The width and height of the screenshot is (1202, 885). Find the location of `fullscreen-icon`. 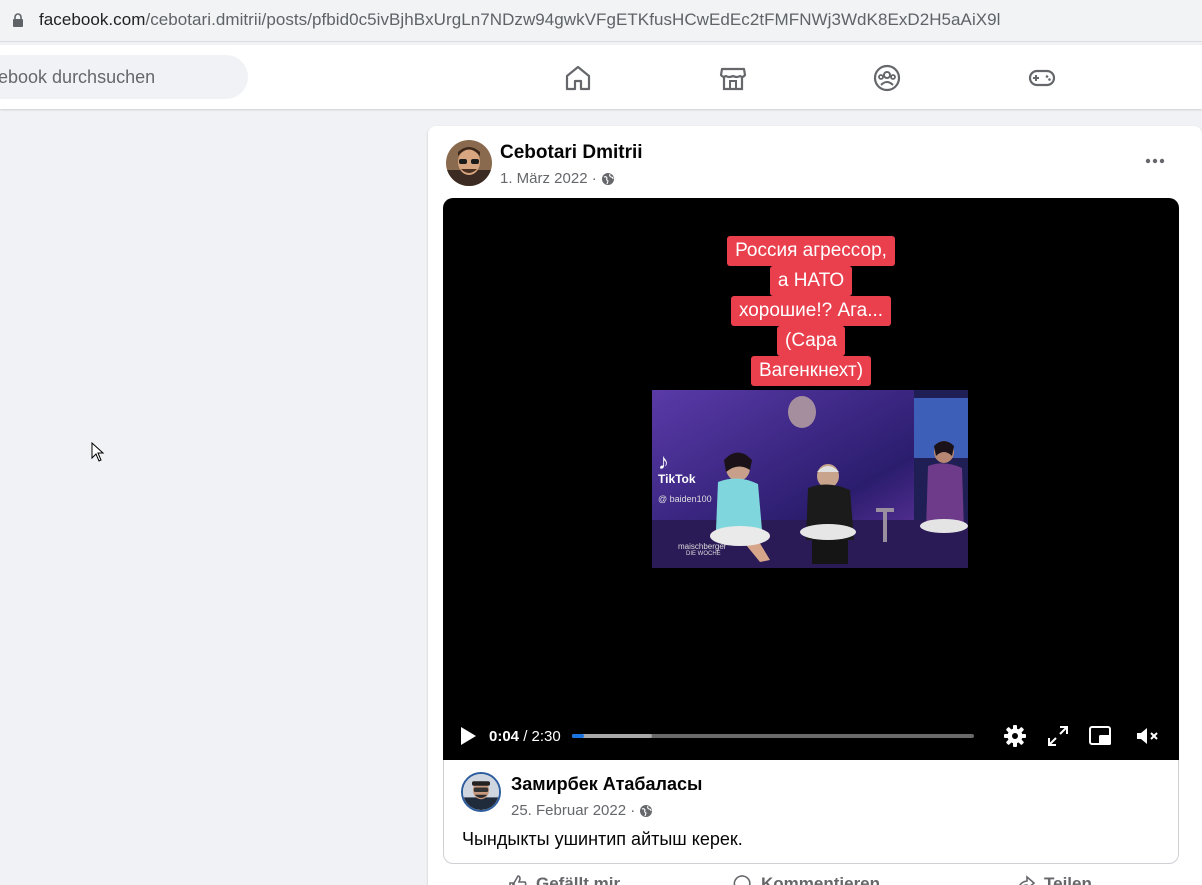

fullscreen-icon is located at coordinates (1058, 736).